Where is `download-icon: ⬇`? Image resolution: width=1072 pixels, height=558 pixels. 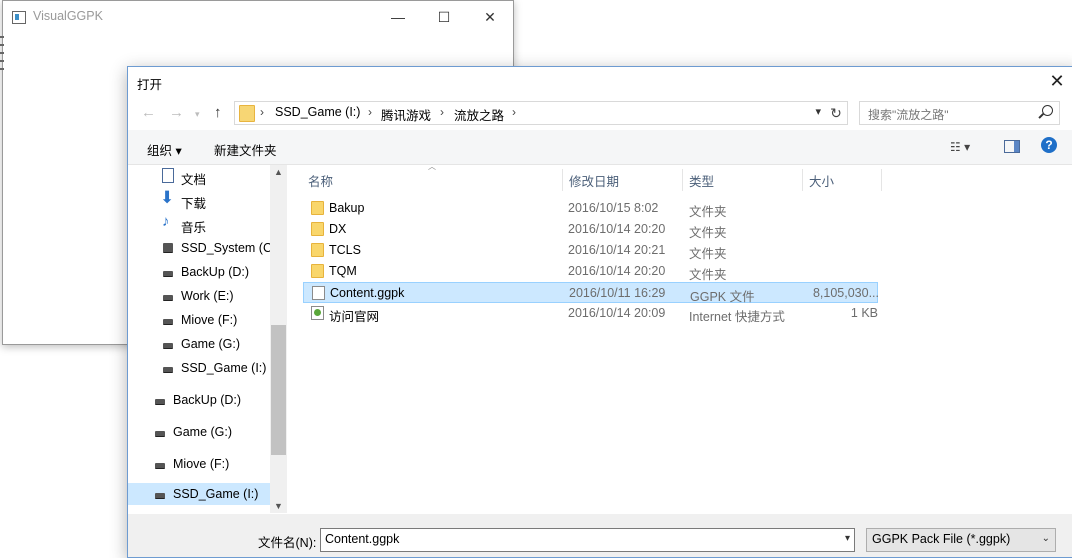
download-icon: ⬇ is located at coordinates (167, 197).